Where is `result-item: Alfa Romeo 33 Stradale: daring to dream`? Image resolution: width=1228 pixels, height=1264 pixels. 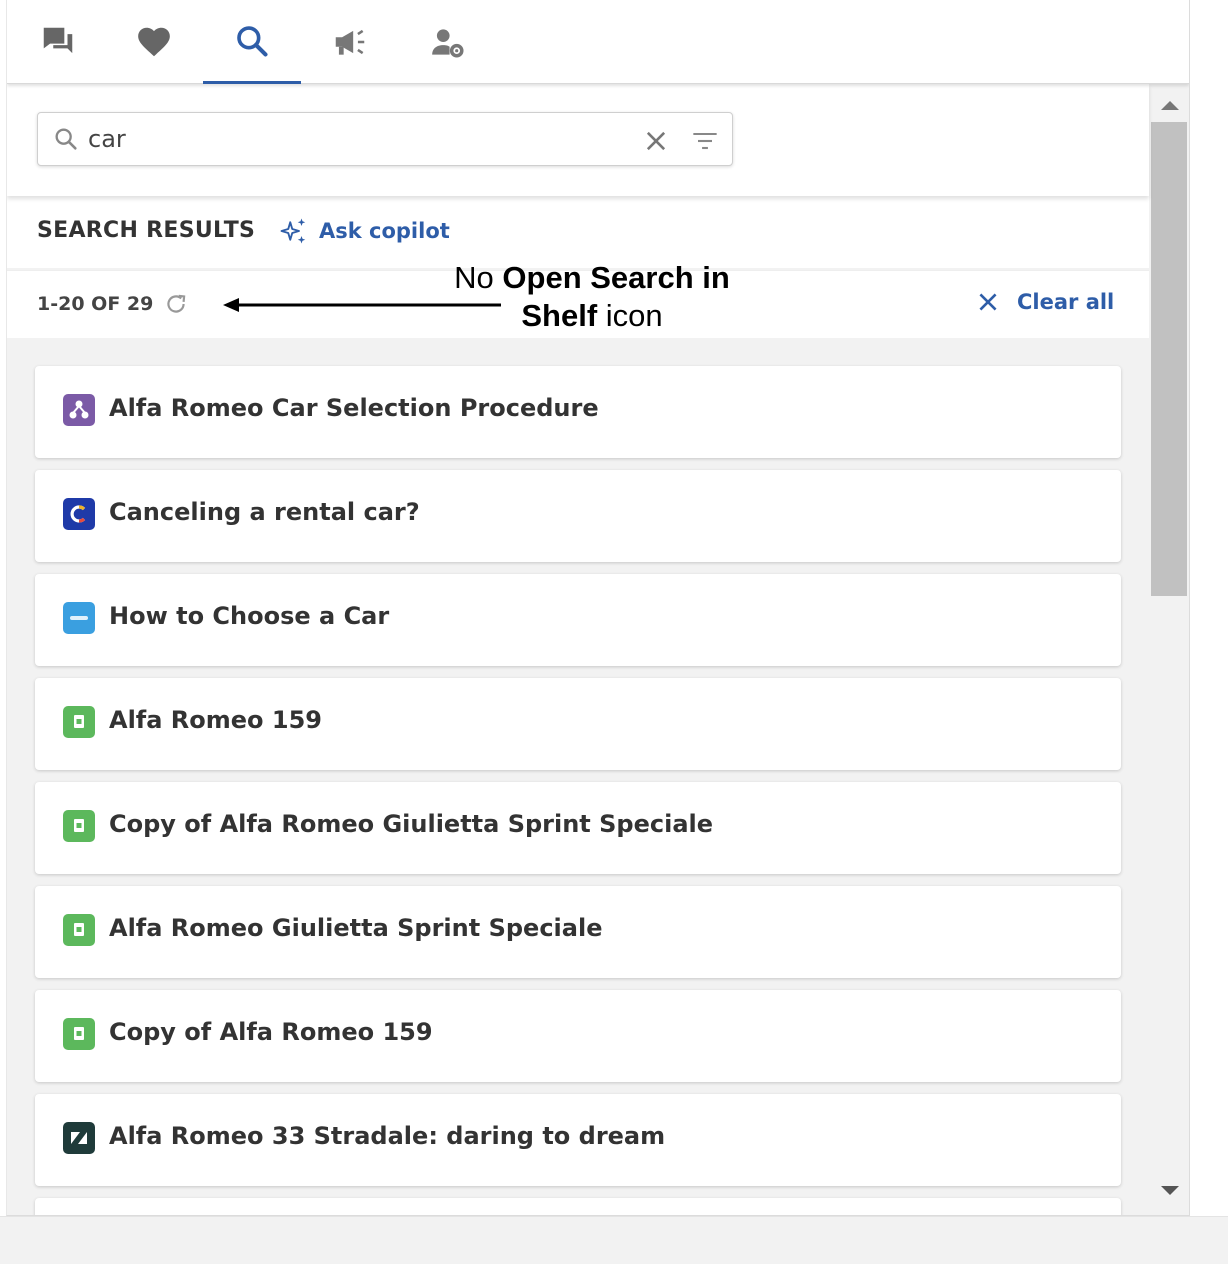 result-item: Alfa Romeo 33 Stradale: daring to dream is located at coordinates (578, 1140).